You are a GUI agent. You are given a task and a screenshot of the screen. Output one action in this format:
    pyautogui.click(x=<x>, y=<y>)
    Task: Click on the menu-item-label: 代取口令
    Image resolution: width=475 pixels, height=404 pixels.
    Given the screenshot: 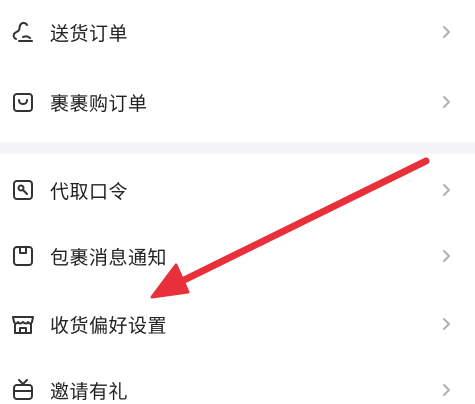 What is the action you would take?
    pyautogui.click(x=89, y=191)
    